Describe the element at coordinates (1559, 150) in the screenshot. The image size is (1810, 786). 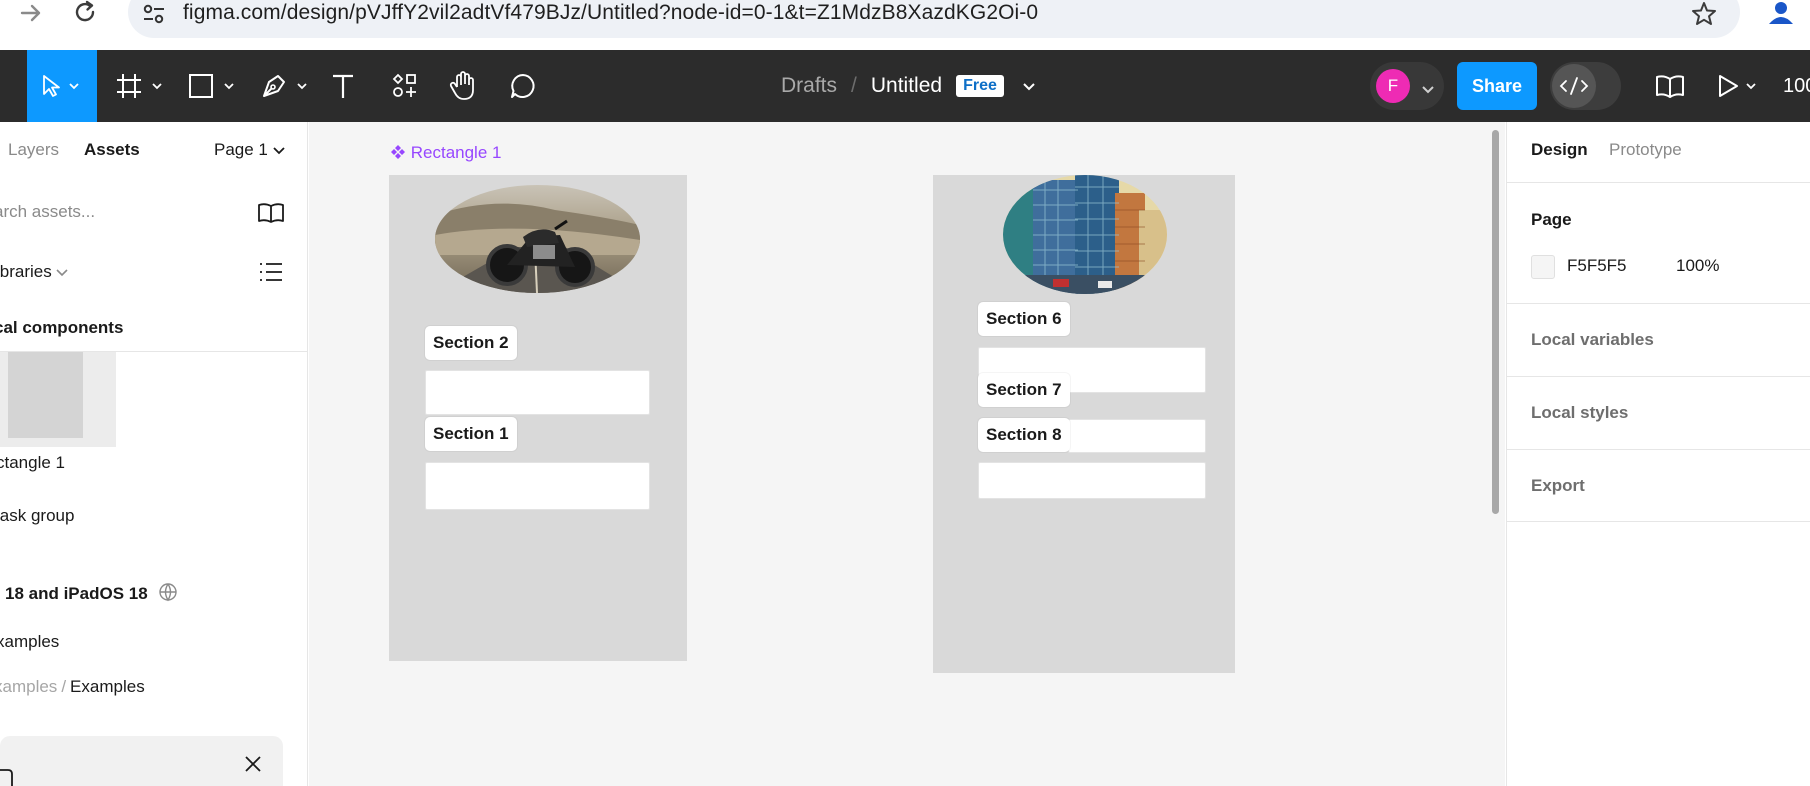
I see `tab-design: Design` at that location.